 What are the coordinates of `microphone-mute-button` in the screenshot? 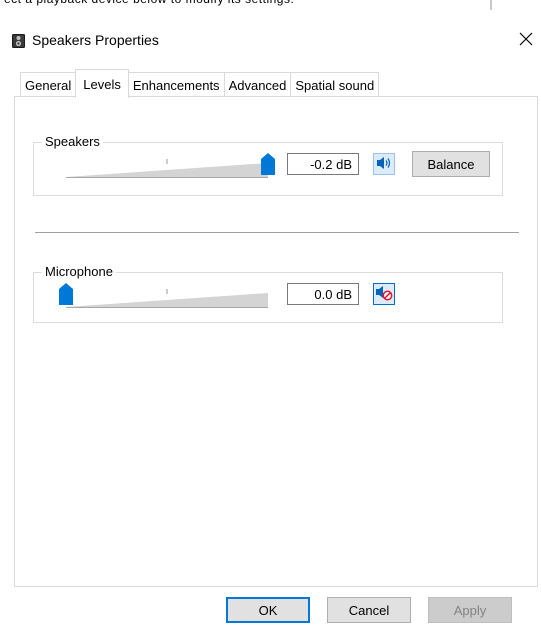 It's located at (384, 294).